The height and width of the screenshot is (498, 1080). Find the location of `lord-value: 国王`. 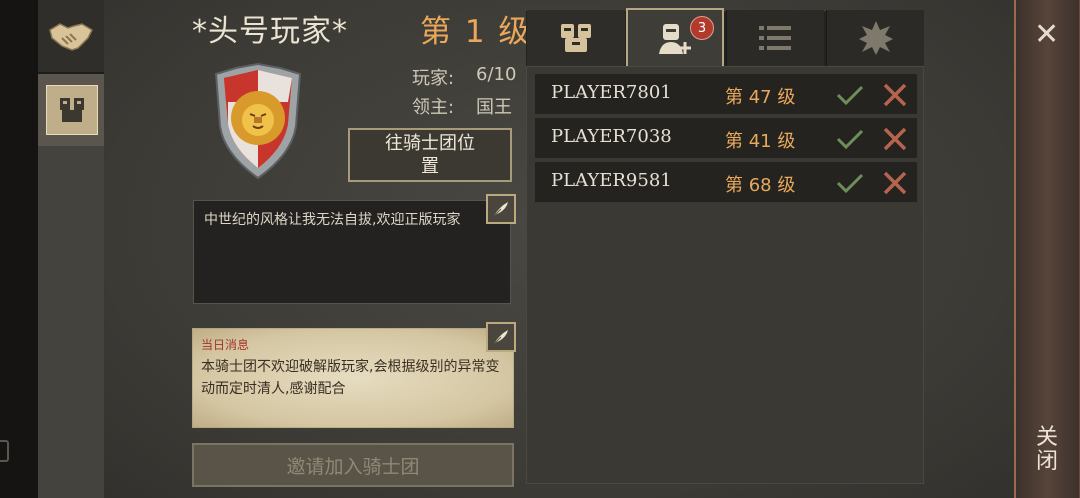

lord-value: 国王 is located at coordinates (494, 107).